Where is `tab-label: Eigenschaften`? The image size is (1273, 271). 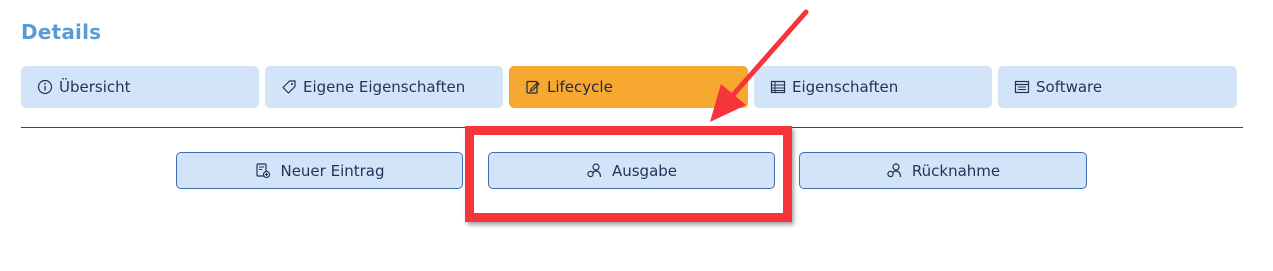 tab-label: Eigenschaften is located at coordinates (845, 87).